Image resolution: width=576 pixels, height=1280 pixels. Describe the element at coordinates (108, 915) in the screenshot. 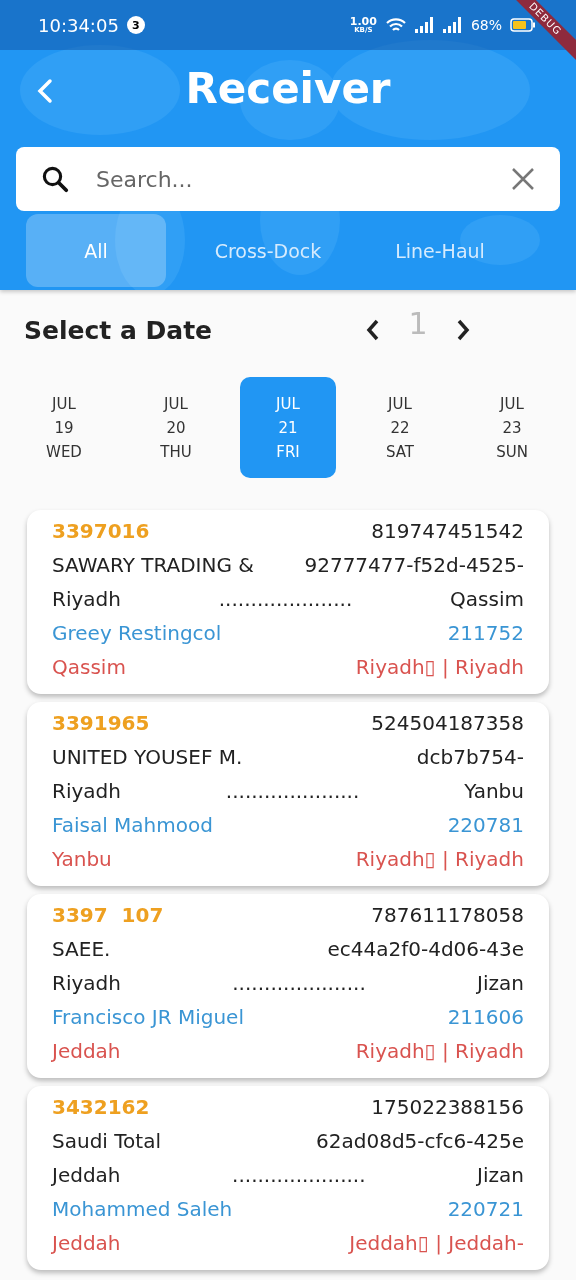

I see `shipment-id: 3397 107` at that location.